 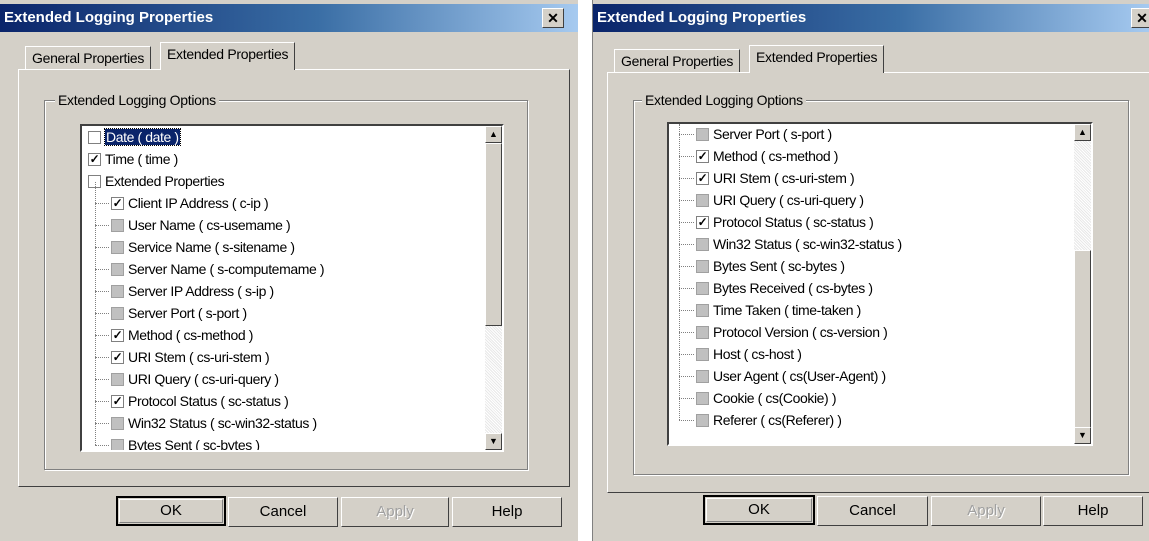 What do you see at coordinates (190, 203) in the screenshot?
I see `list-item: ✓ Client IP Address ( c-ip )` at bounding box center [190, 203].